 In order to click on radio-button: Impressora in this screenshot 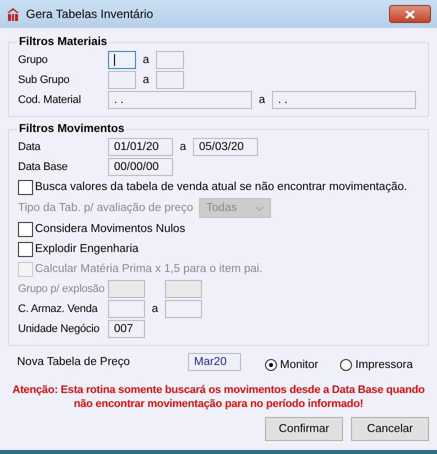, I will do `click(376, 365)`.